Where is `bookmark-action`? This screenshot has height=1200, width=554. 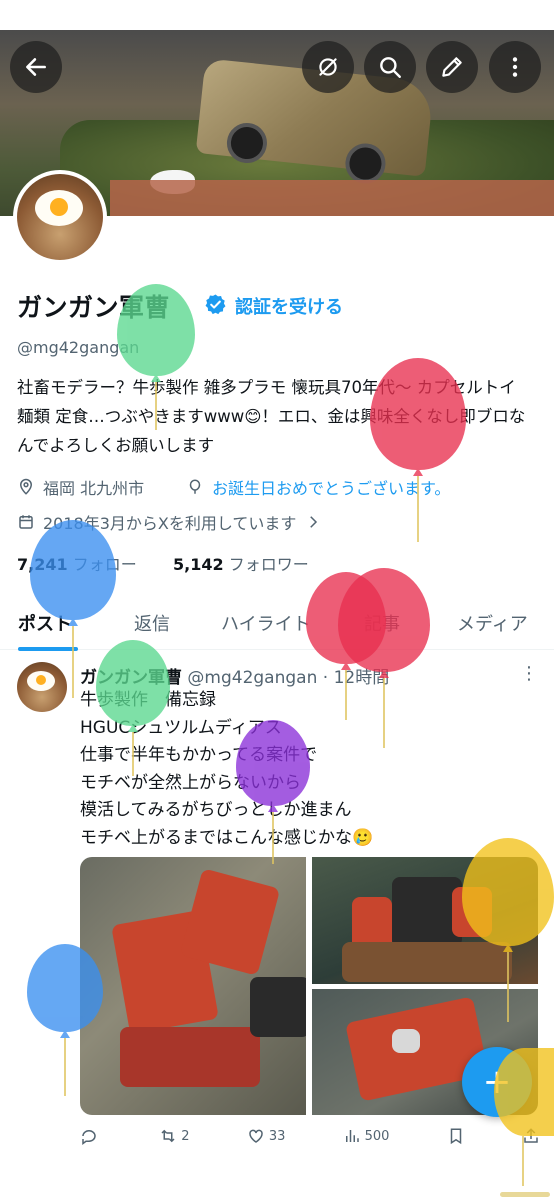 bookmark-action is located at coordinates (456, 1136).